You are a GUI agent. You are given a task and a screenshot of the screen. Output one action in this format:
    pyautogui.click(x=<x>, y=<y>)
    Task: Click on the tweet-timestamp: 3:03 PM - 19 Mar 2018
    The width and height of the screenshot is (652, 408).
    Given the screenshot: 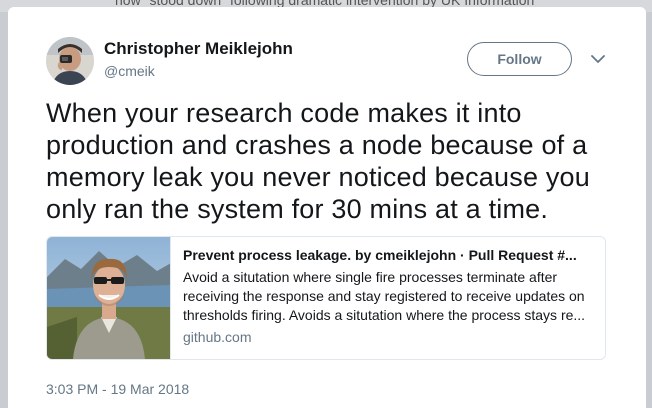 What is the action you would take?
    pyautogui.click(x=117, y=389)
    